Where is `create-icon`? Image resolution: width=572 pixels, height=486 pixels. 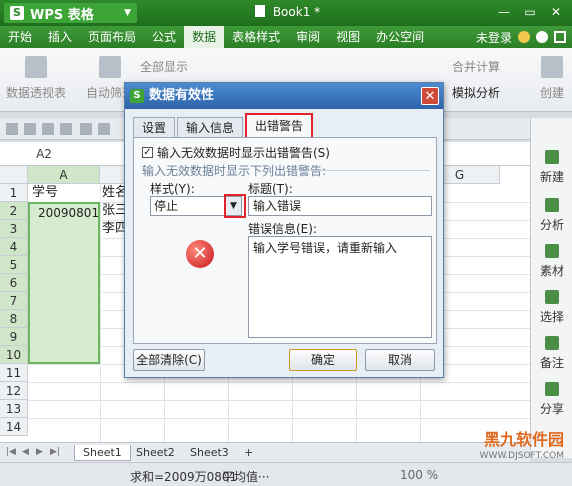
create-icon is located at coordinates (552, 67).